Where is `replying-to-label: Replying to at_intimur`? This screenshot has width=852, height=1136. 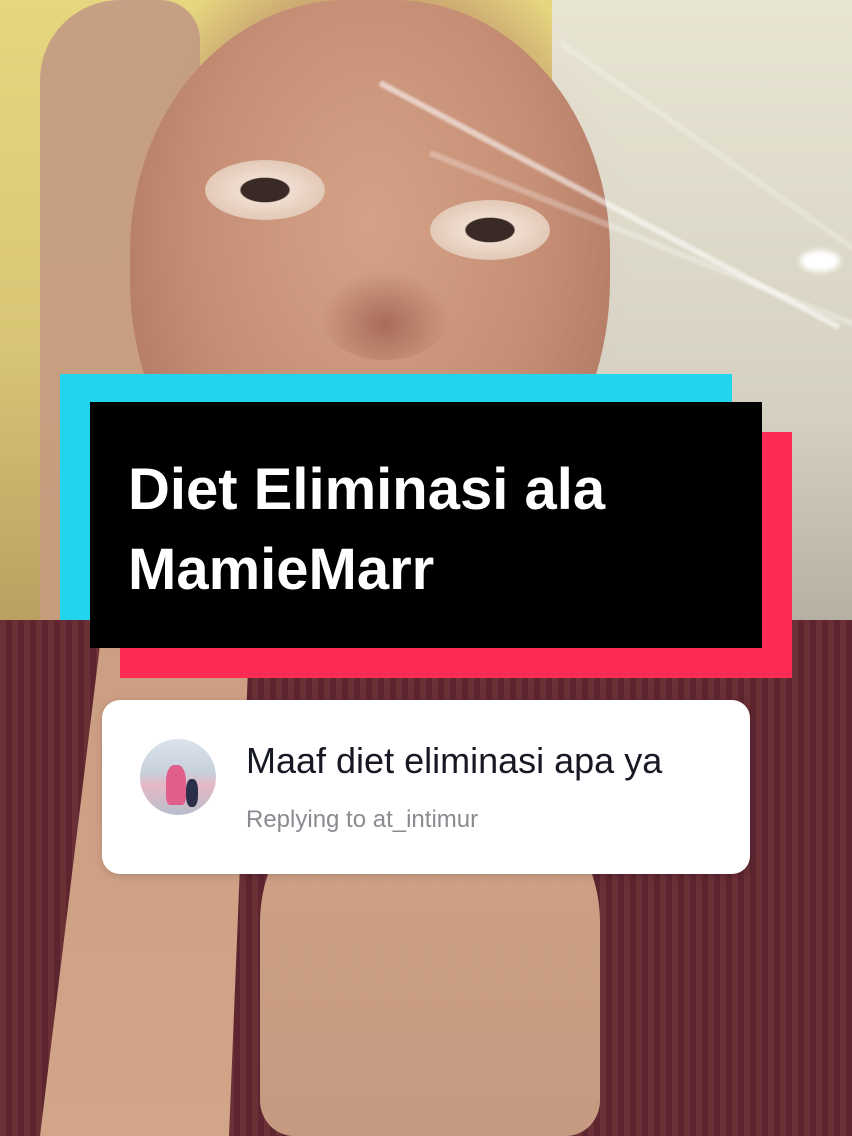 replying-to-label: Replying to at_intimur is located at coordinates (362, 819).